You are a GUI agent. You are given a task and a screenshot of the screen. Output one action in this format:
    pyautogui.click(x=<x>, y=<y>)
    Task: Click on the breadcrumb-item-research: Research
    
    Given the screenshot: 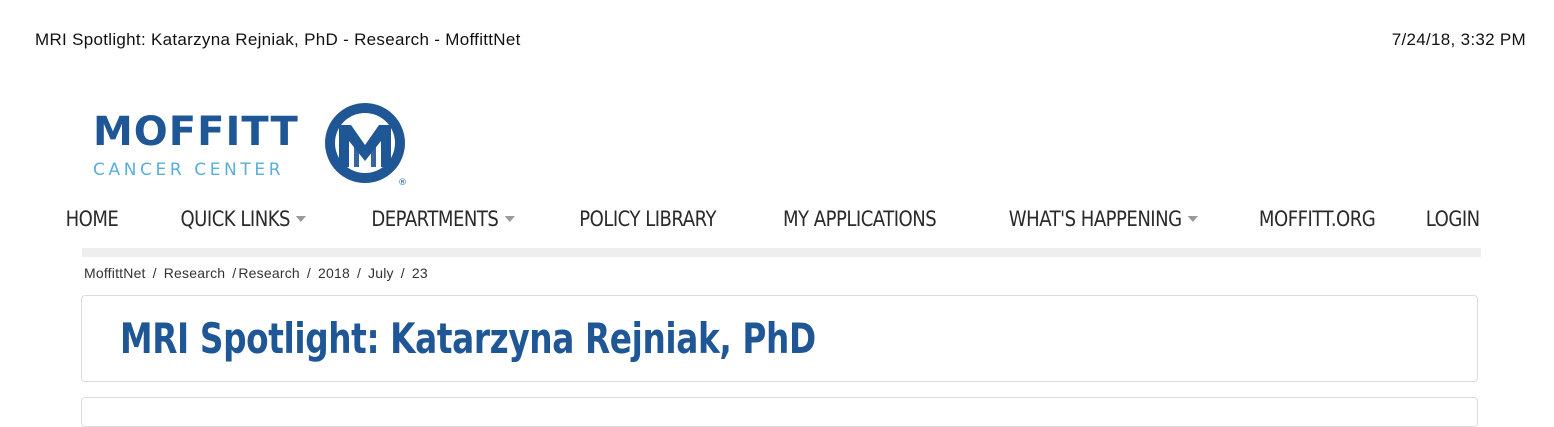 What is the action you would take?
    pyautogui.click(x=195, y=273)
    